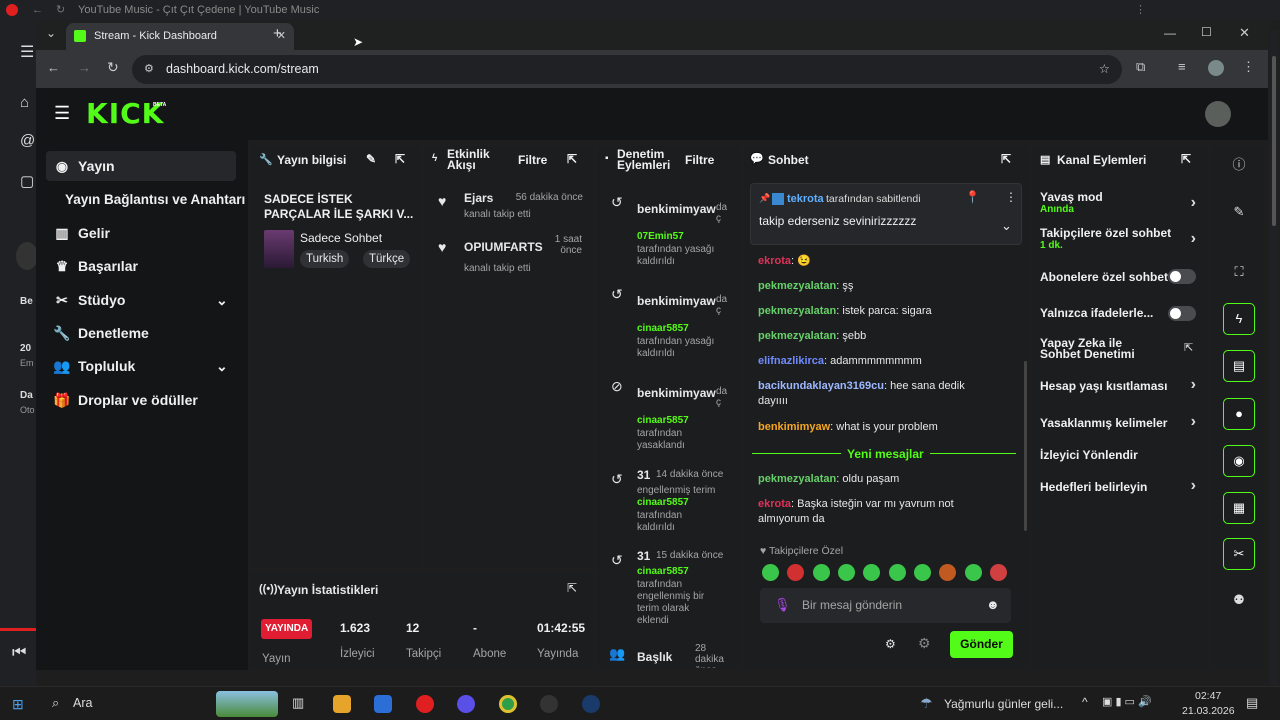 The height and width of the screenshot is (720, 1280). Describe the element at coordinates (1127, 701) in the screenshot. I see `tray-icons: ▣ ▮ ▭ 🔊` at that location.